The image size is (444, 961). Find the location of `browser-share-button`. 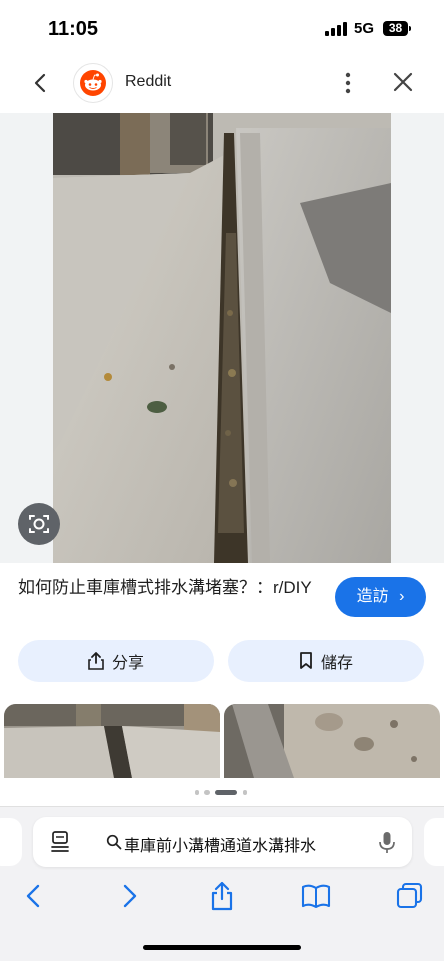

browser-share-button is located at coordinates (222, 896).